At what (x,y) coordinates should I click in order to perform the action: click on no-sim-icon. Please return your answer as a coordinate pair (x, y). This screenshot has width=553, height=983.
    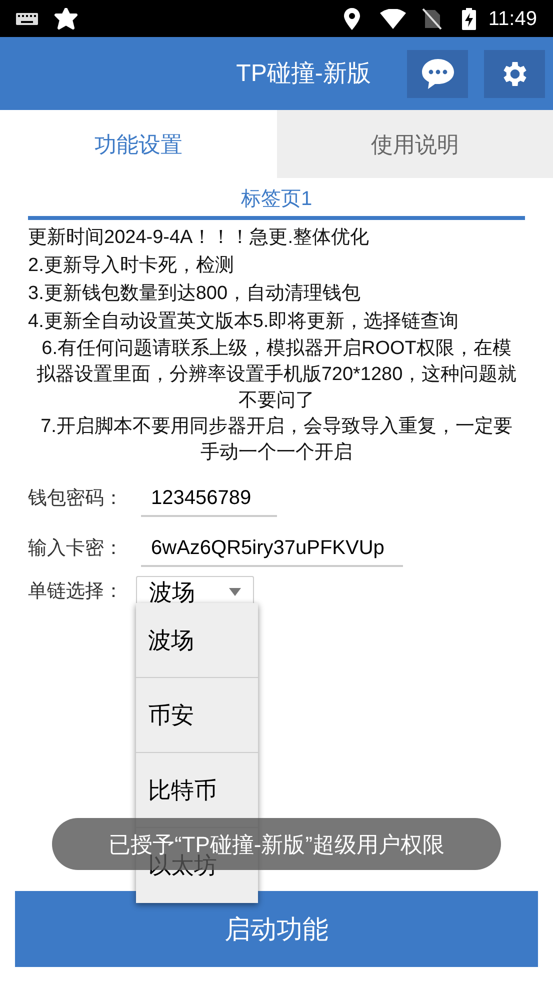
    Looking at the image, I should click on (432, 19).